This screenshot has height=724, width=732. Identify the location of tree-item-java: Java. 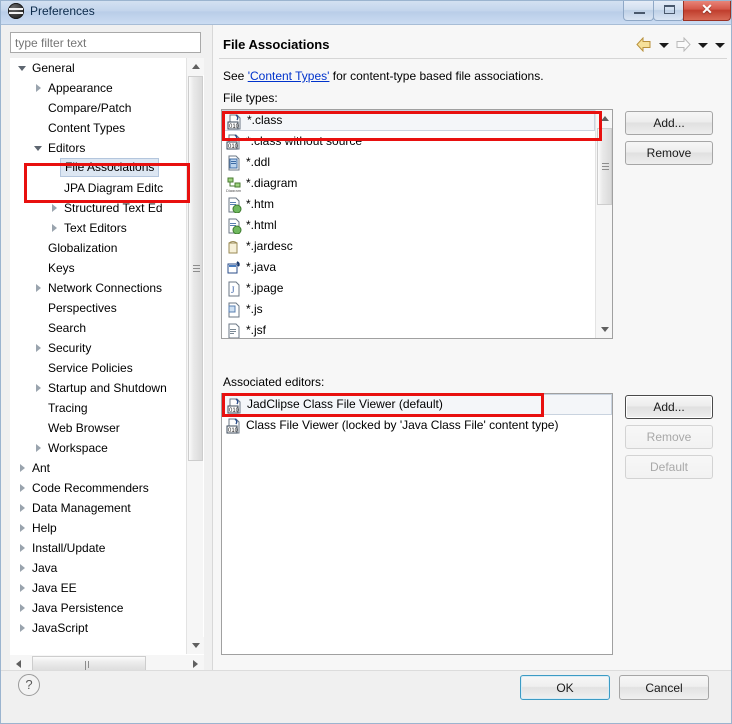
(98, 568).